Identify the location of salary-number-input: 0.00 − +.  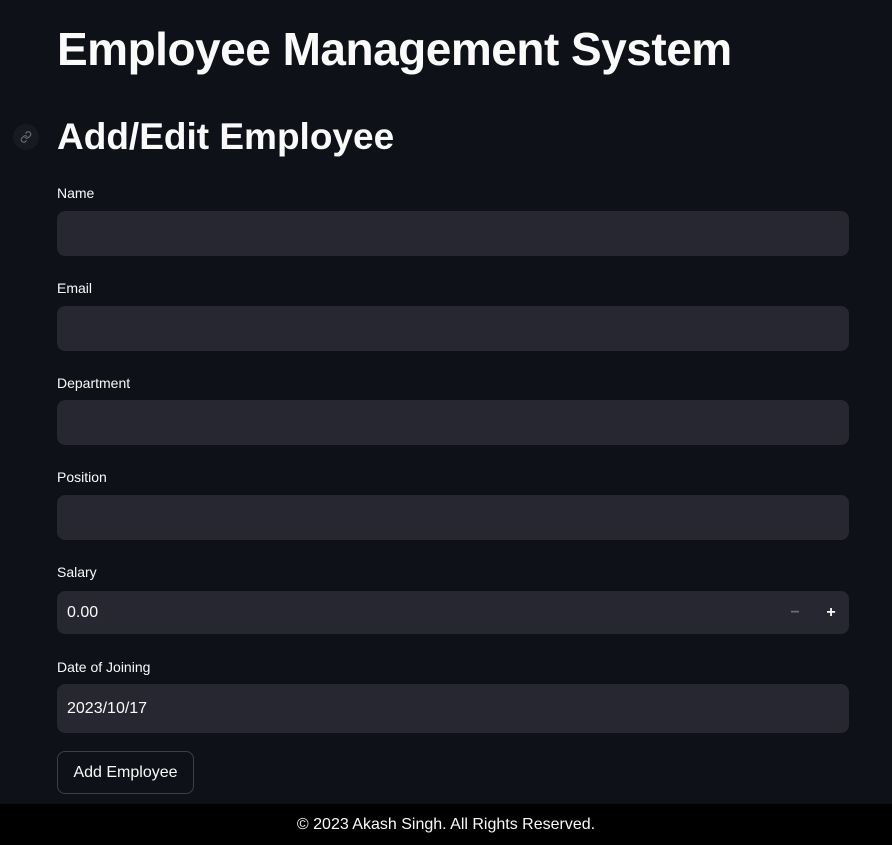
(453, 612).